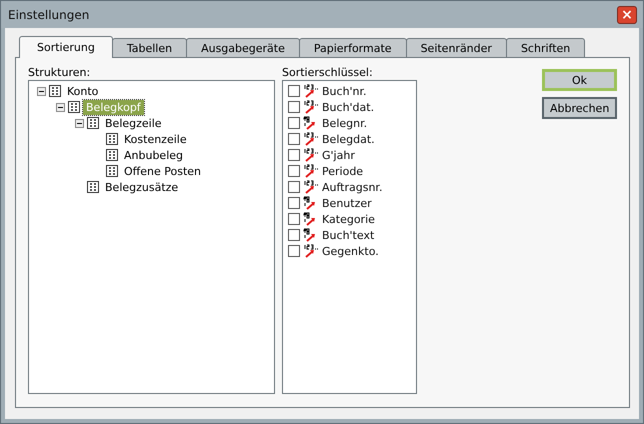 The width and height of the screenshot is (644, 424). What do you see at coordinates (344, 91) in the screenshot?
I see `sort-key-label: Buch'nr.` at bounding box center [344, 91].